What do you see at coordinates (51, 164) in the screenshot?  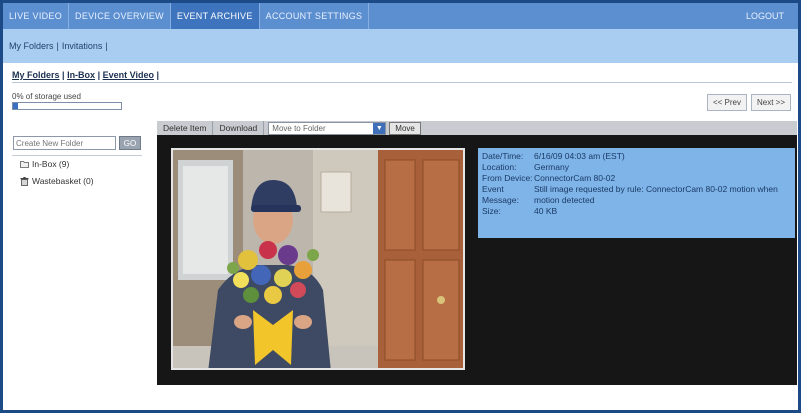 I see `folder-item-label: In-Box (9)` at bounding box center [51, 164].